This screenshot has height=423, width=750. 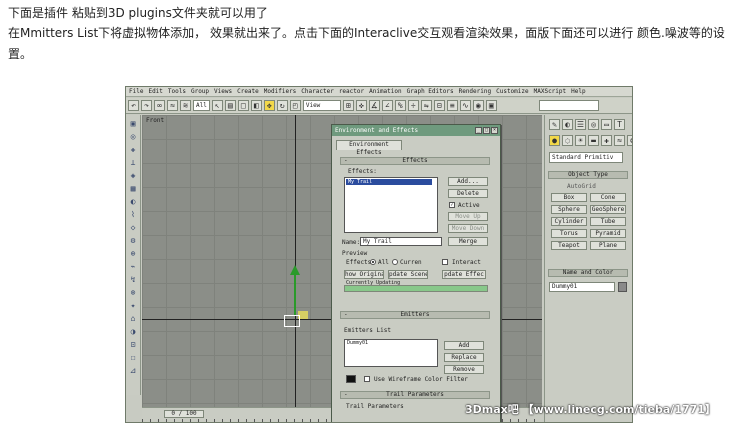 What do you see at coordinates (445, 262) in the screenshot?
I see `interactive-checkbox` at bounding box center [445, 262].